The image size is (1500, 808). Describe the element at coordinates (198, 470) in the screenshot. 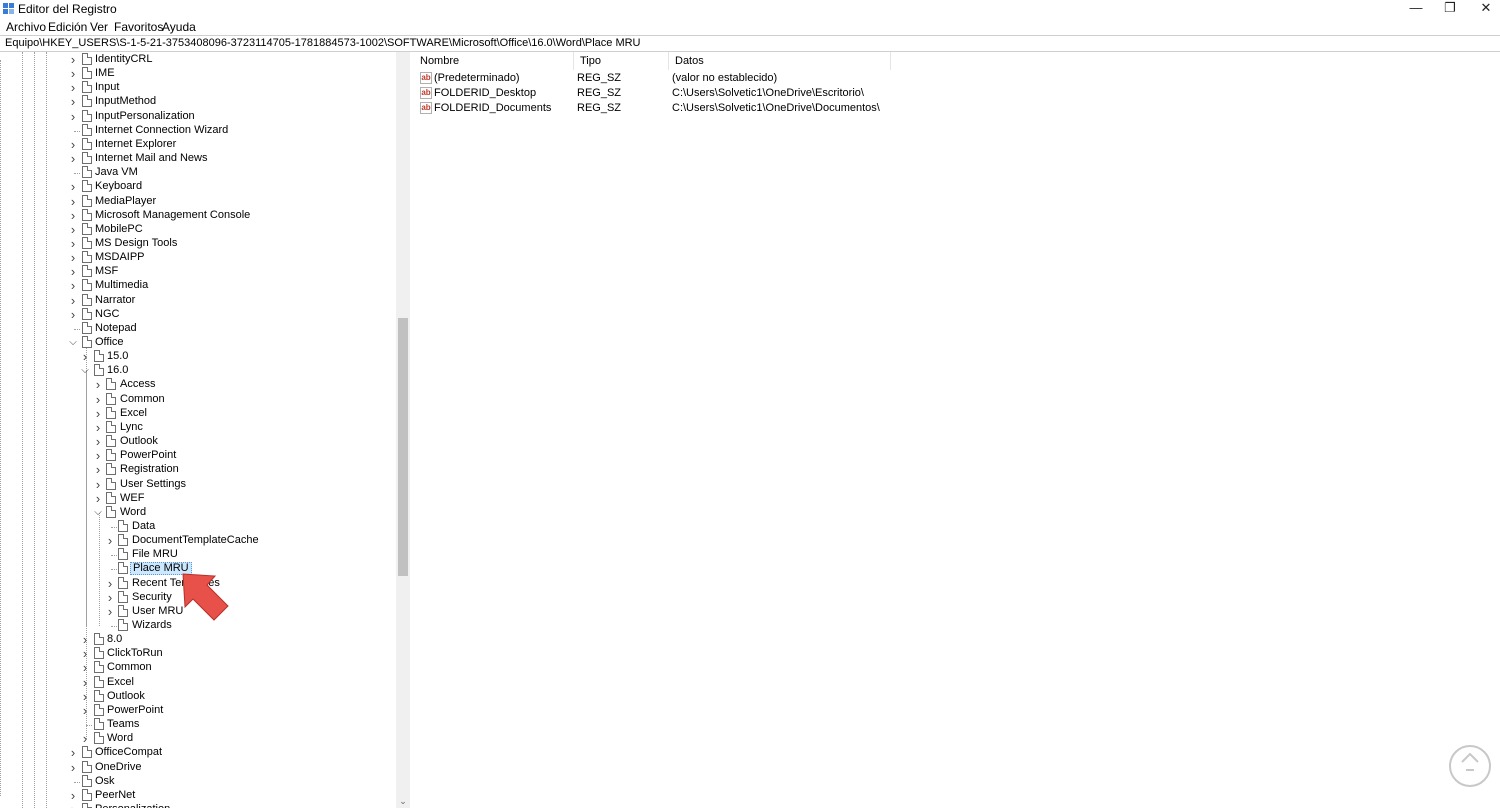

I see `tree-node: › Registration` at that location.